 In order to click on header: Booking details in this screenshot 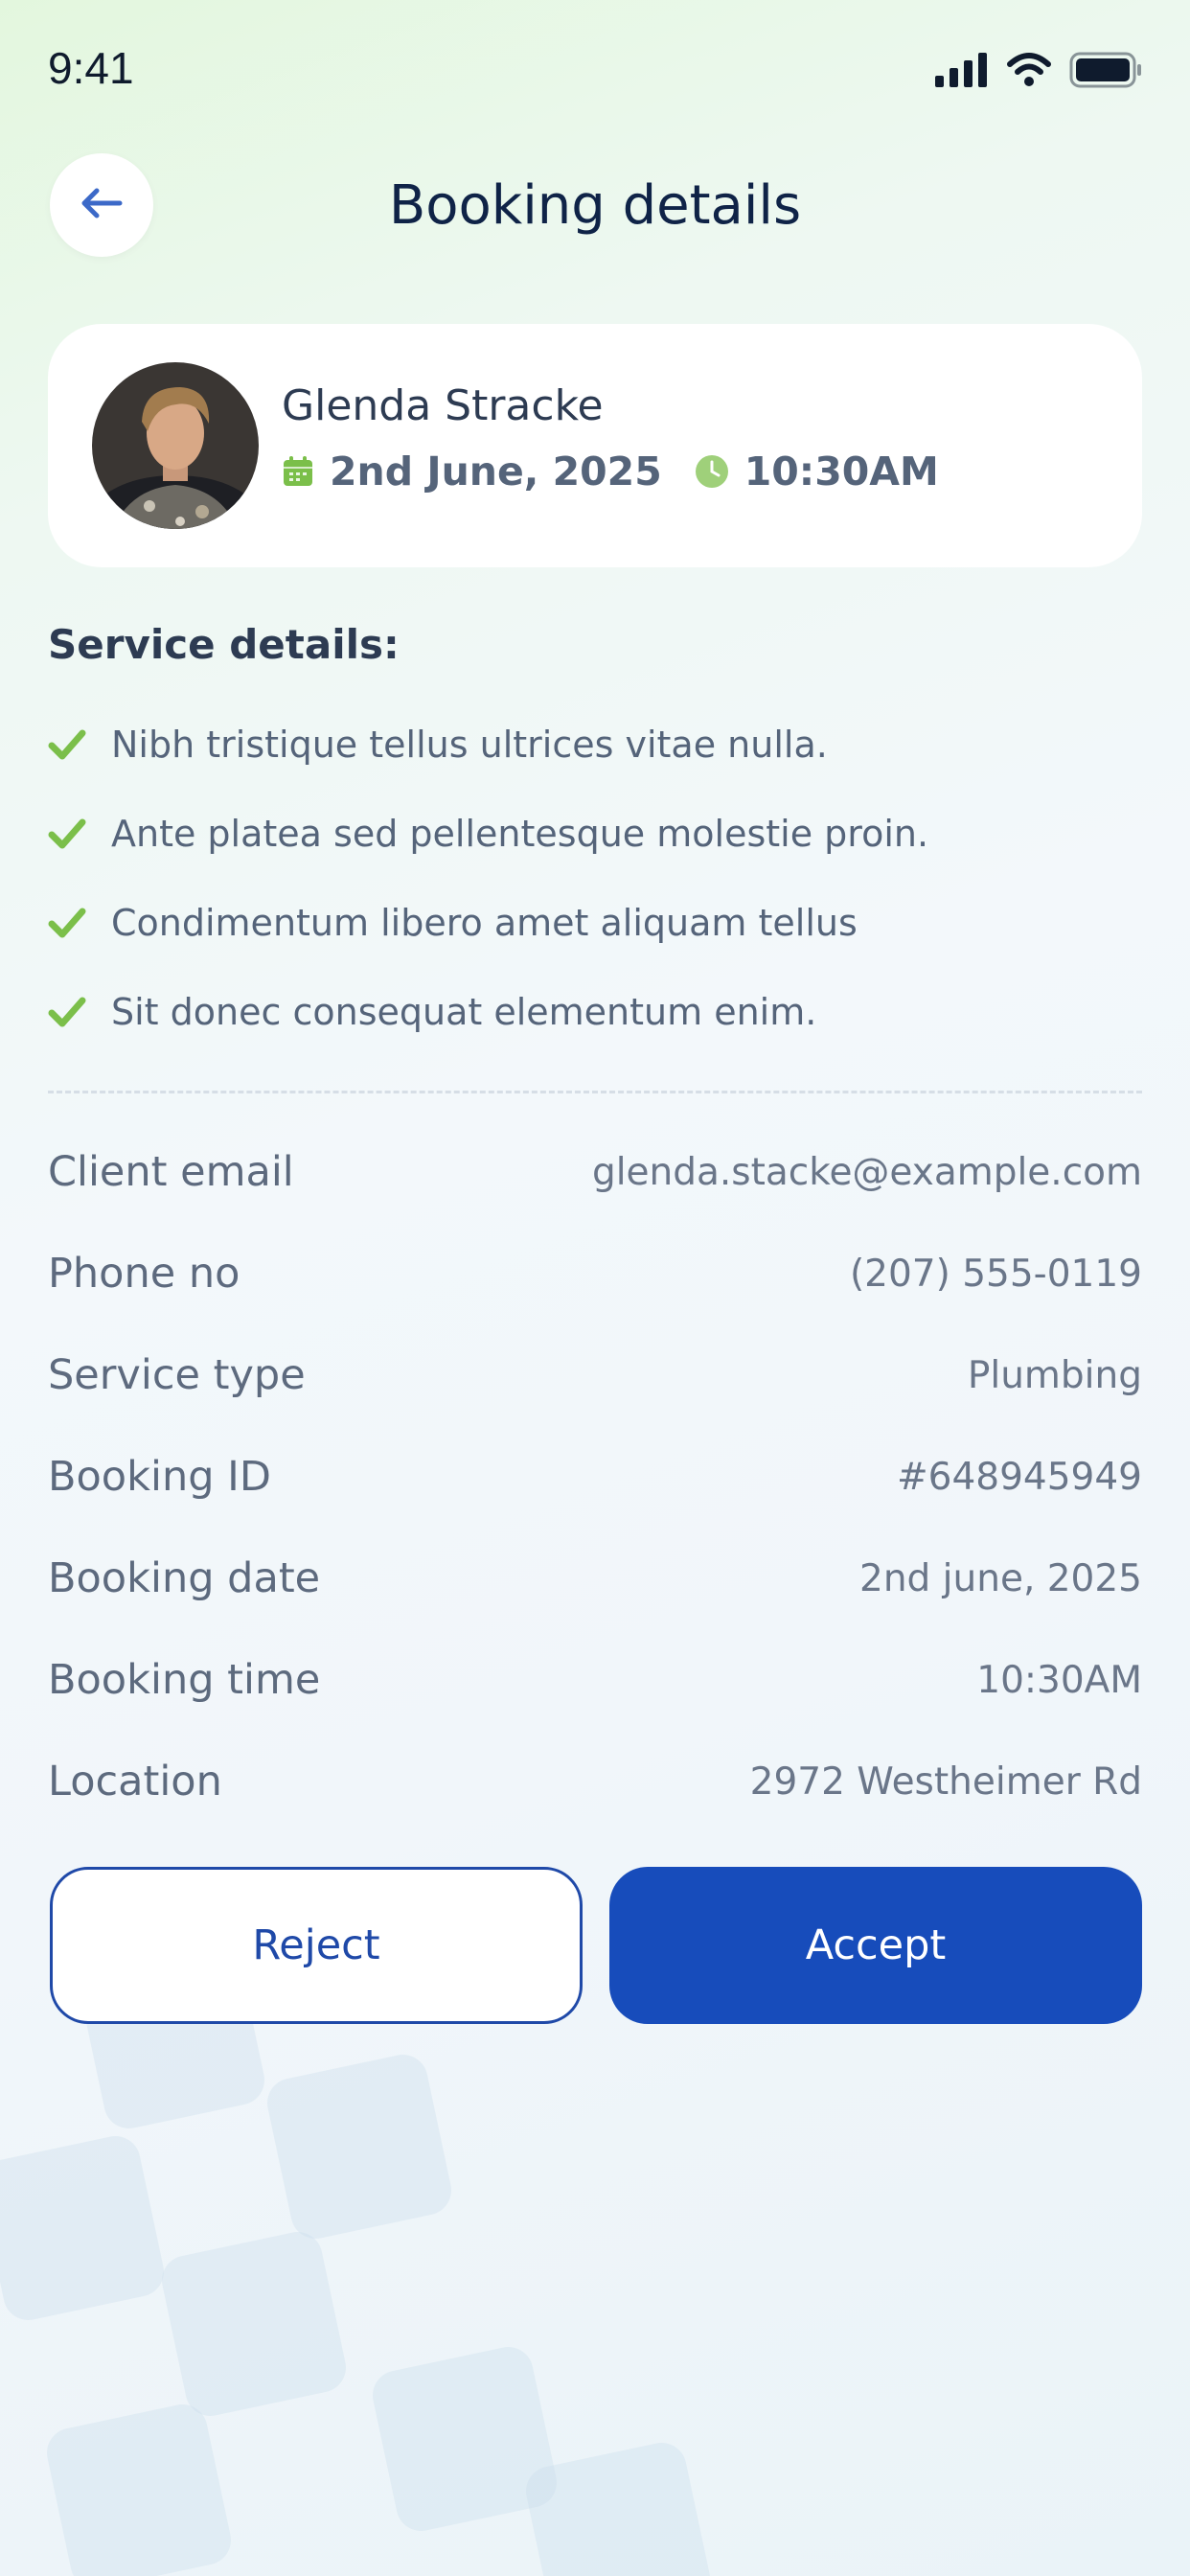, I will do `click(595, 207)`.